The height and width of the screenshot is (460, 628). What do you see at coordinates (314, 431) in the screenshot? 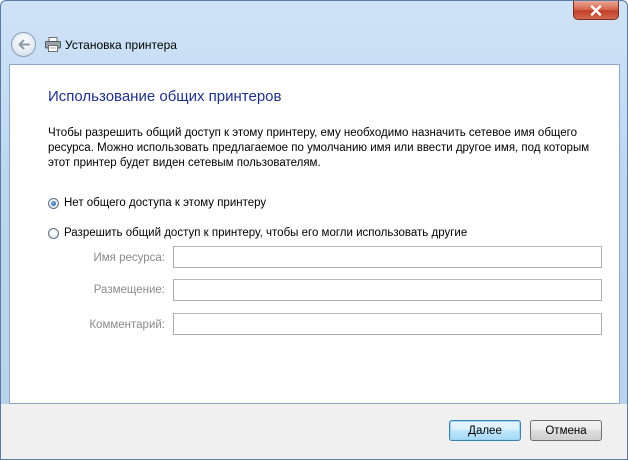
I see `dialog-footer: Далее Отмена` at bounding box center [314, 431].